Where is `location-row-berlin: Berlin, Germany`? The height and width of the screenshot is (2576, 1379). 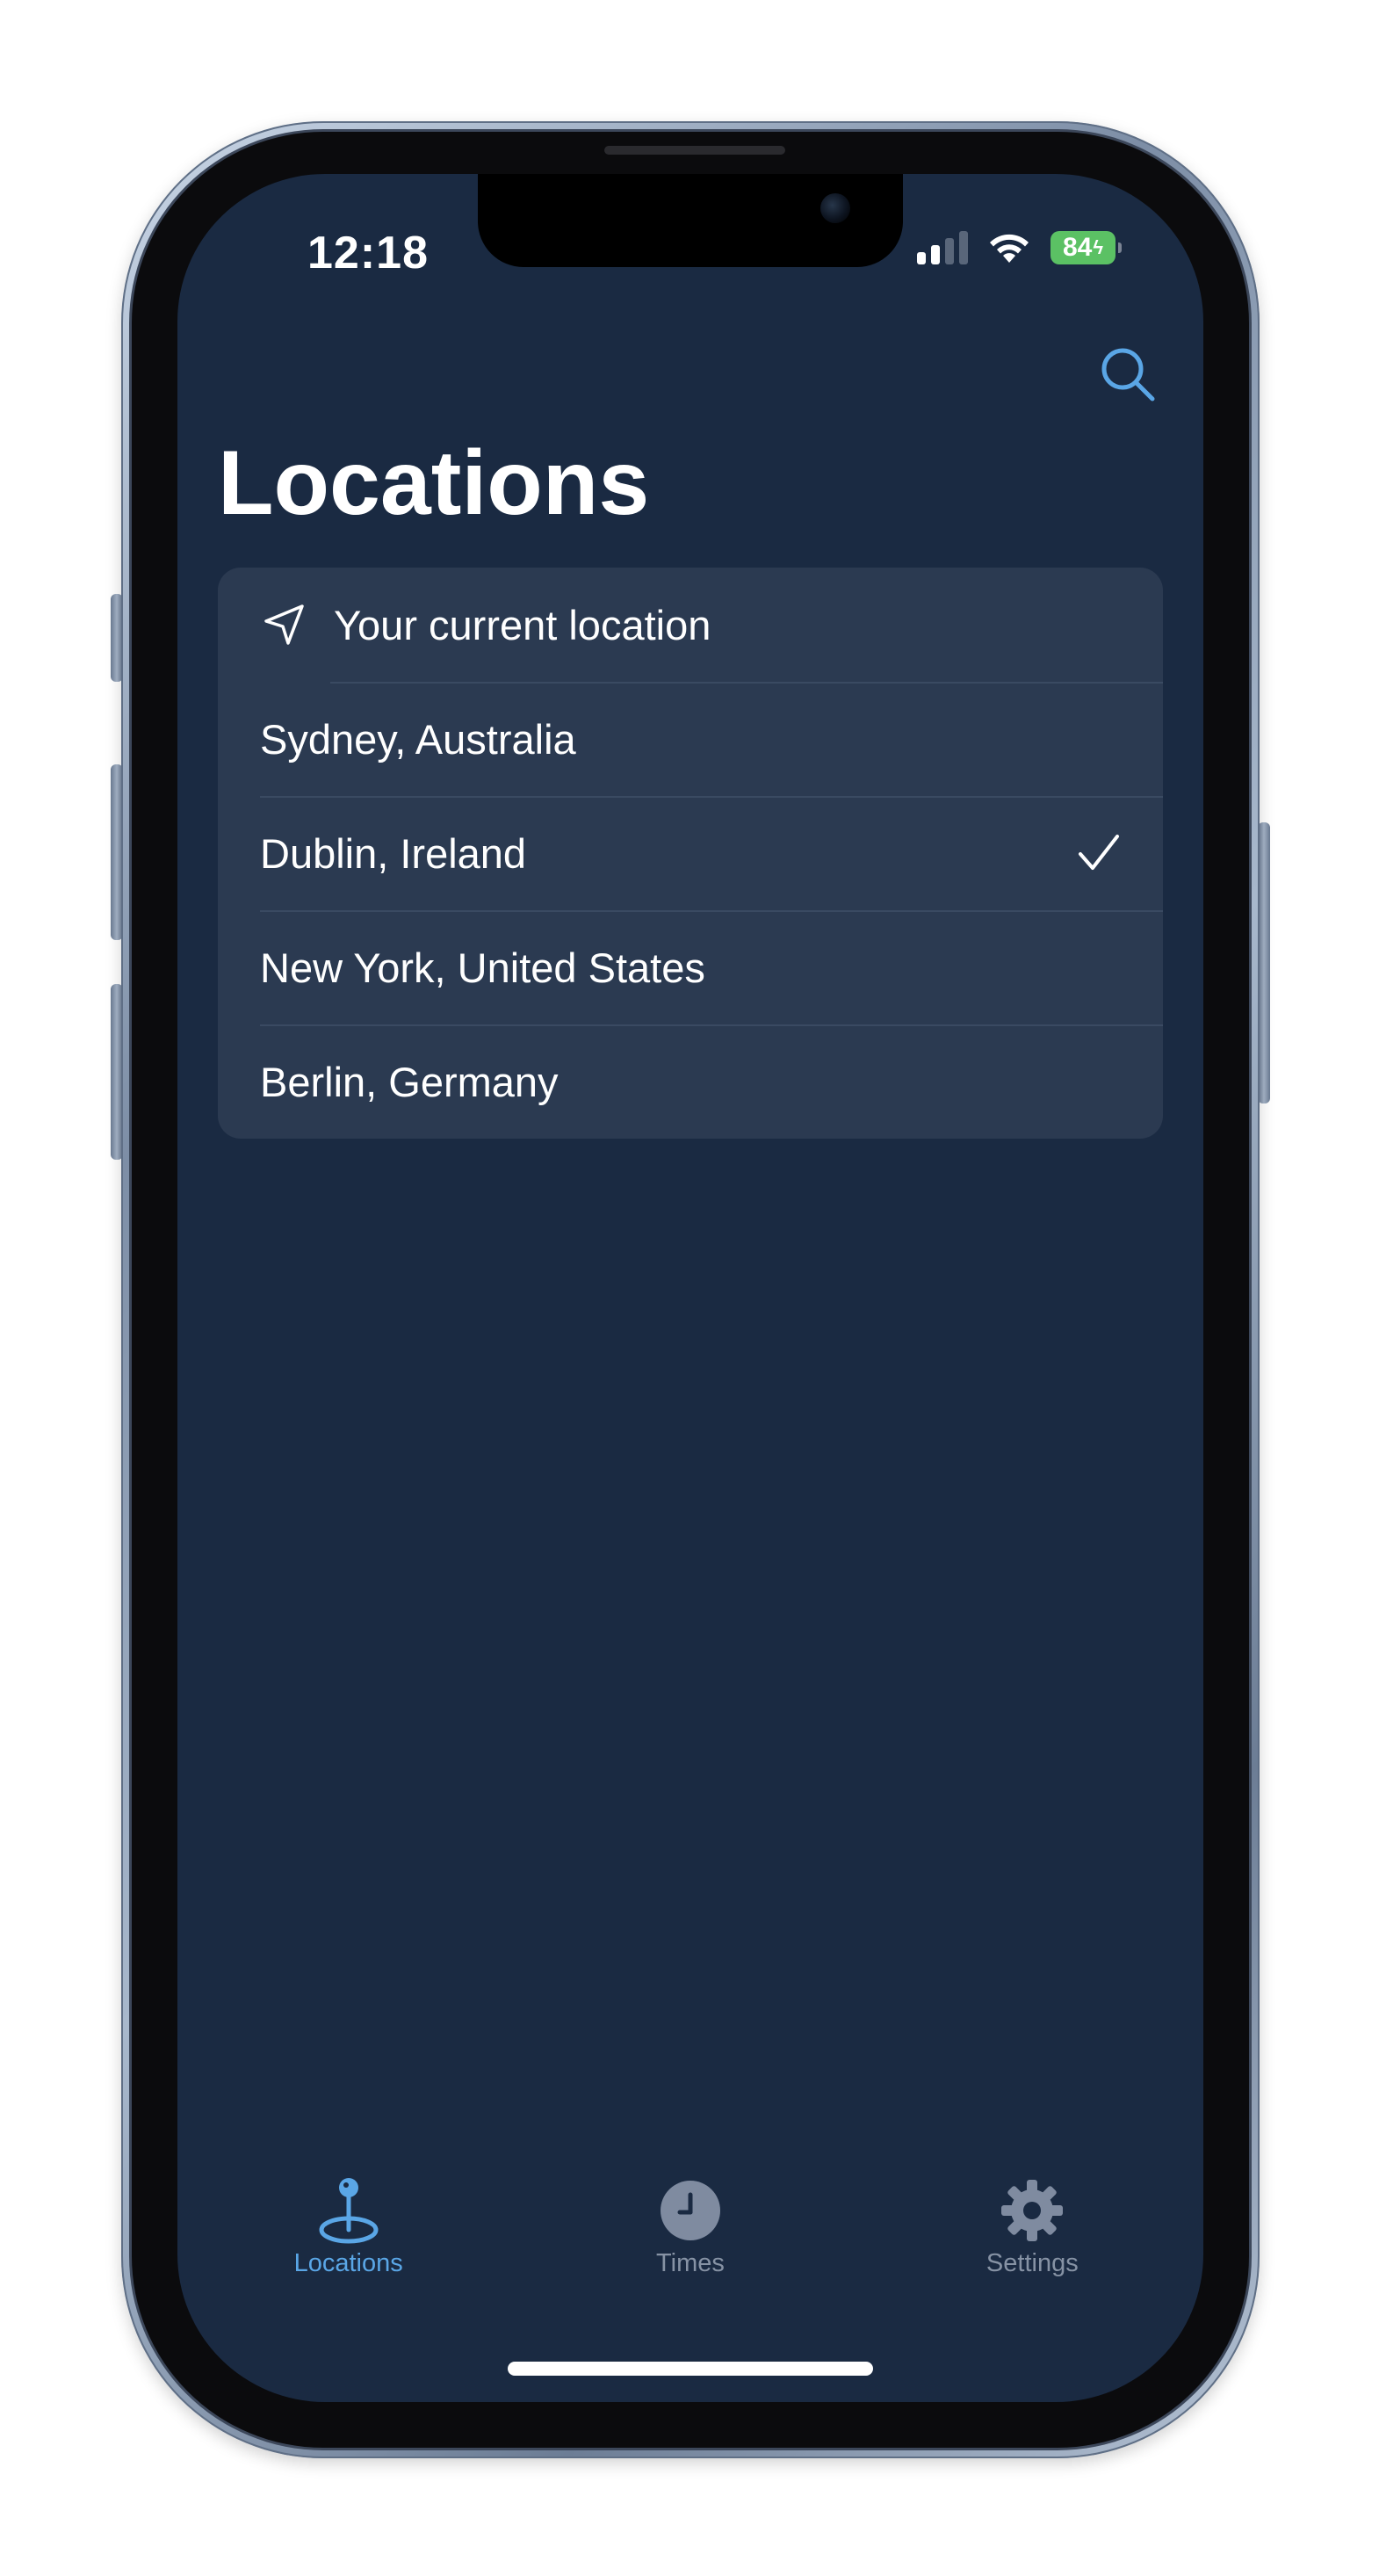 location-row-berlin: Berlin, Germany is located at coordinates (690, 1081).